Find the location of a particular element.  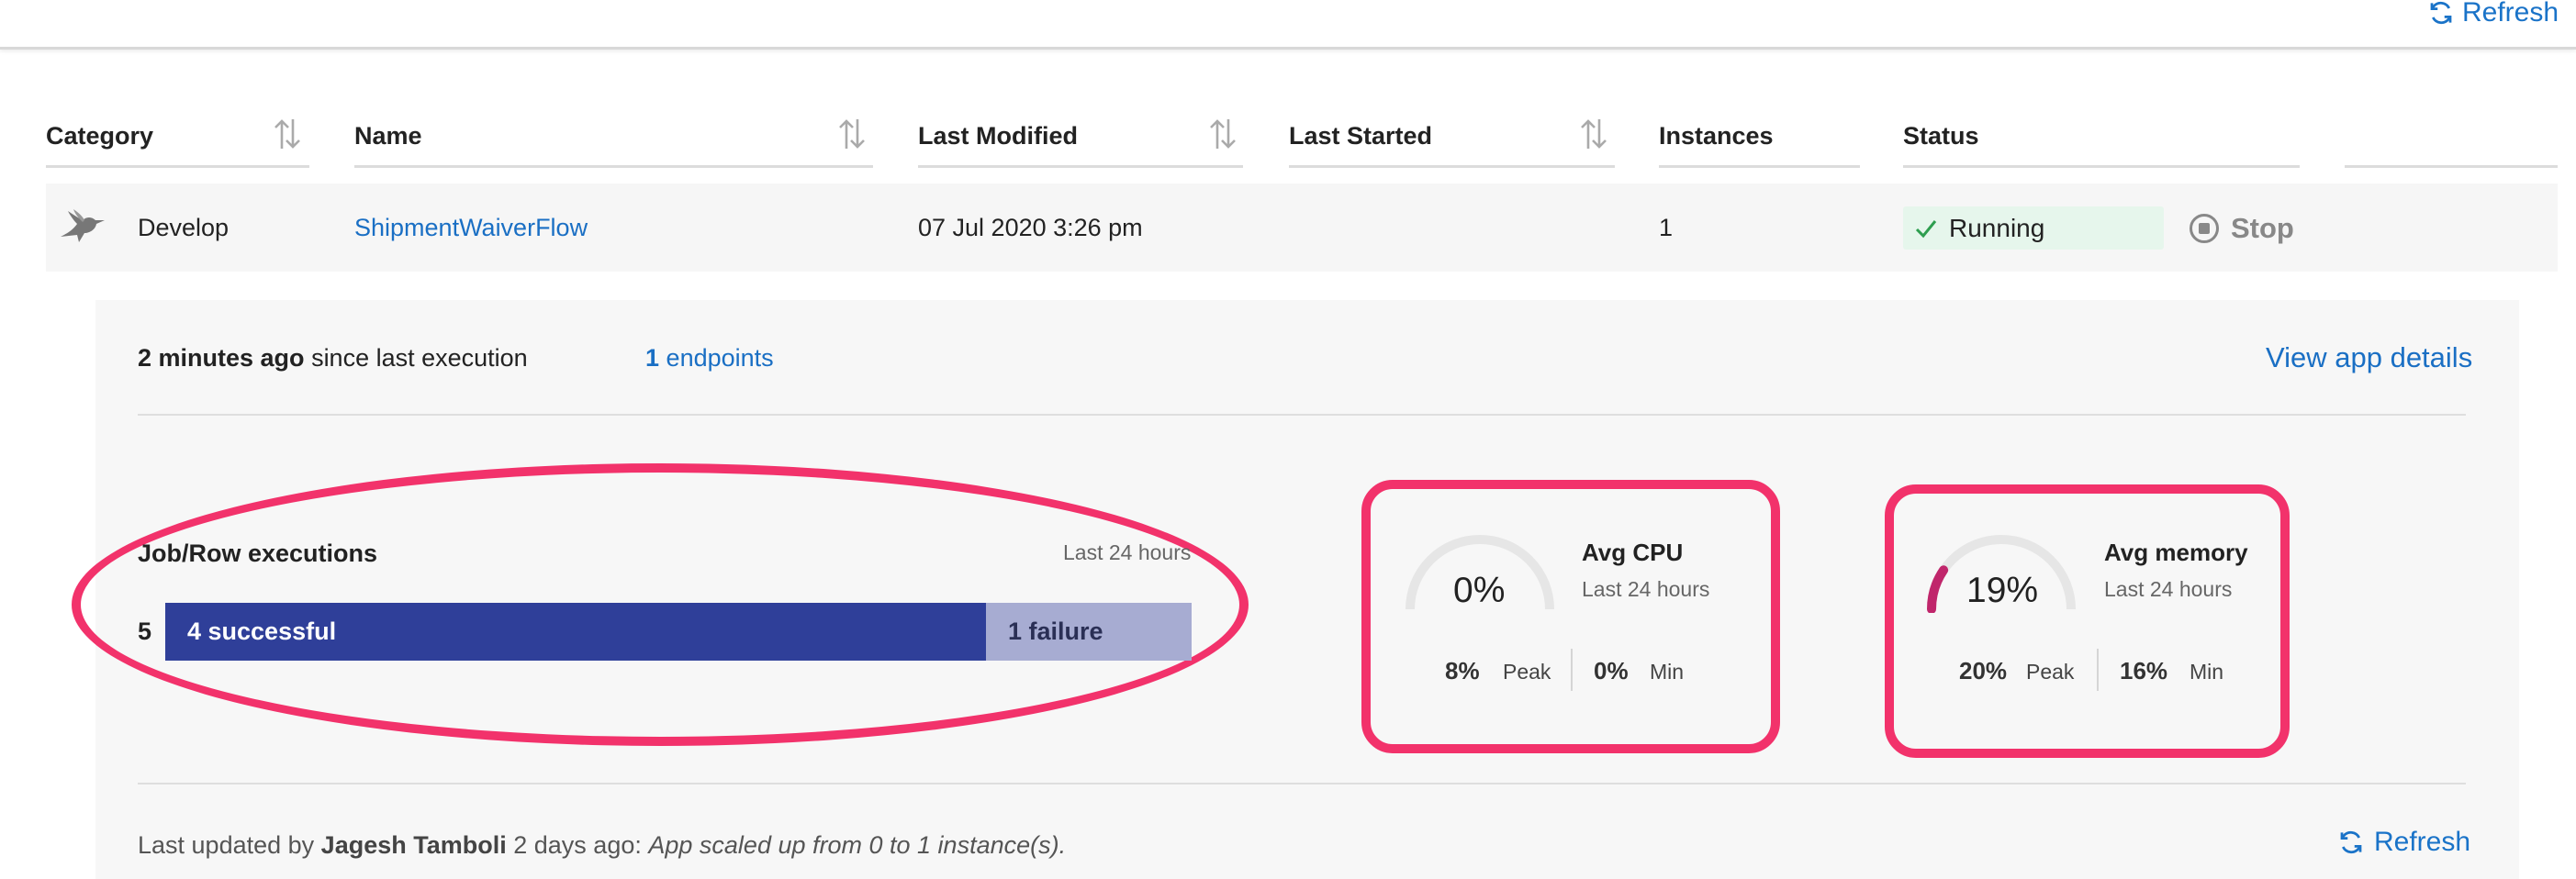

memory-value: 19% is located at coordinates (2002, 590).